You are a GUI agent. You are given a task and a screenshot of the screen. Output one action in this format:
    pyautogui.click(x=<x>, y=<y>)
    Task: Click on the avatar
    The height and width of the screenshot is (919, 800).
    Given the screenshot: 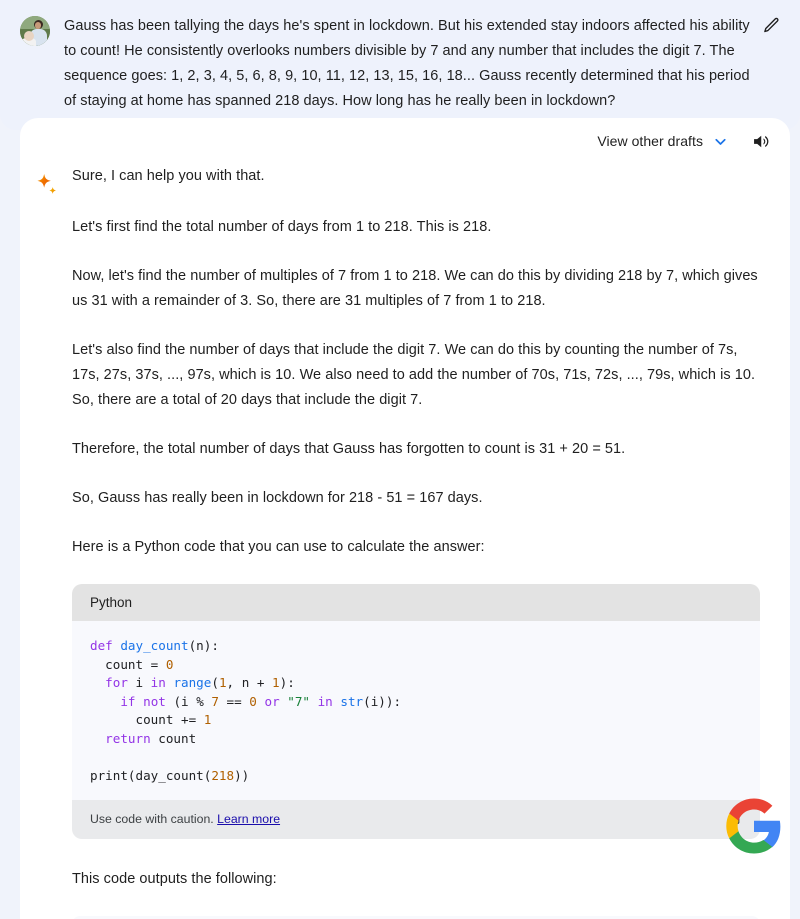 What is the action you would take?
    pyautogui.click(x=35, y=31)
    